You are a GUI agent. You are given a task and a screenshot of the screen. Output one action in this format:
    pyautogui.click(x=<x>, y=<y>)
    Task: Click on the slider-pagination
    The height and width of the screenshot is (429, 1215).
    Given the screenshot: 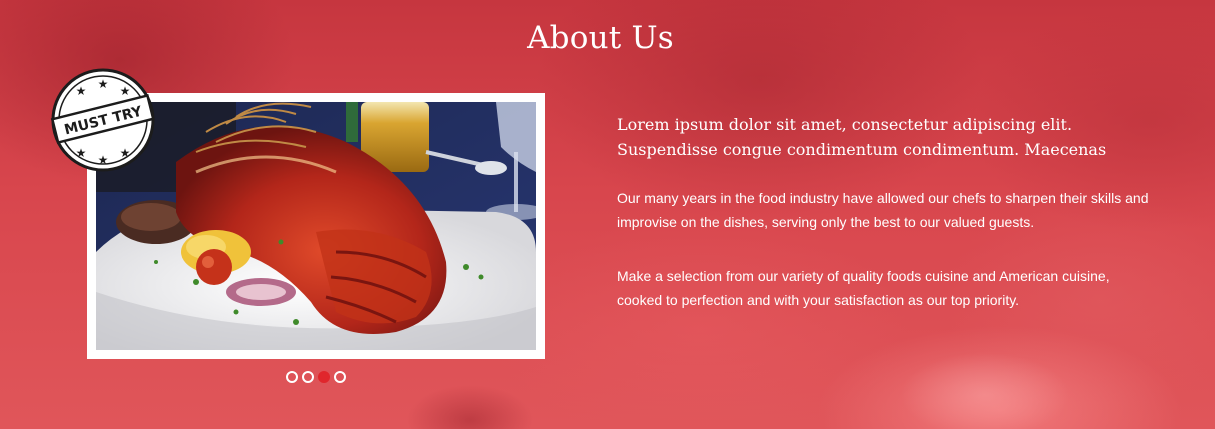 What is the action you would take?
    pyautogui.click(x=316, y=377)
    